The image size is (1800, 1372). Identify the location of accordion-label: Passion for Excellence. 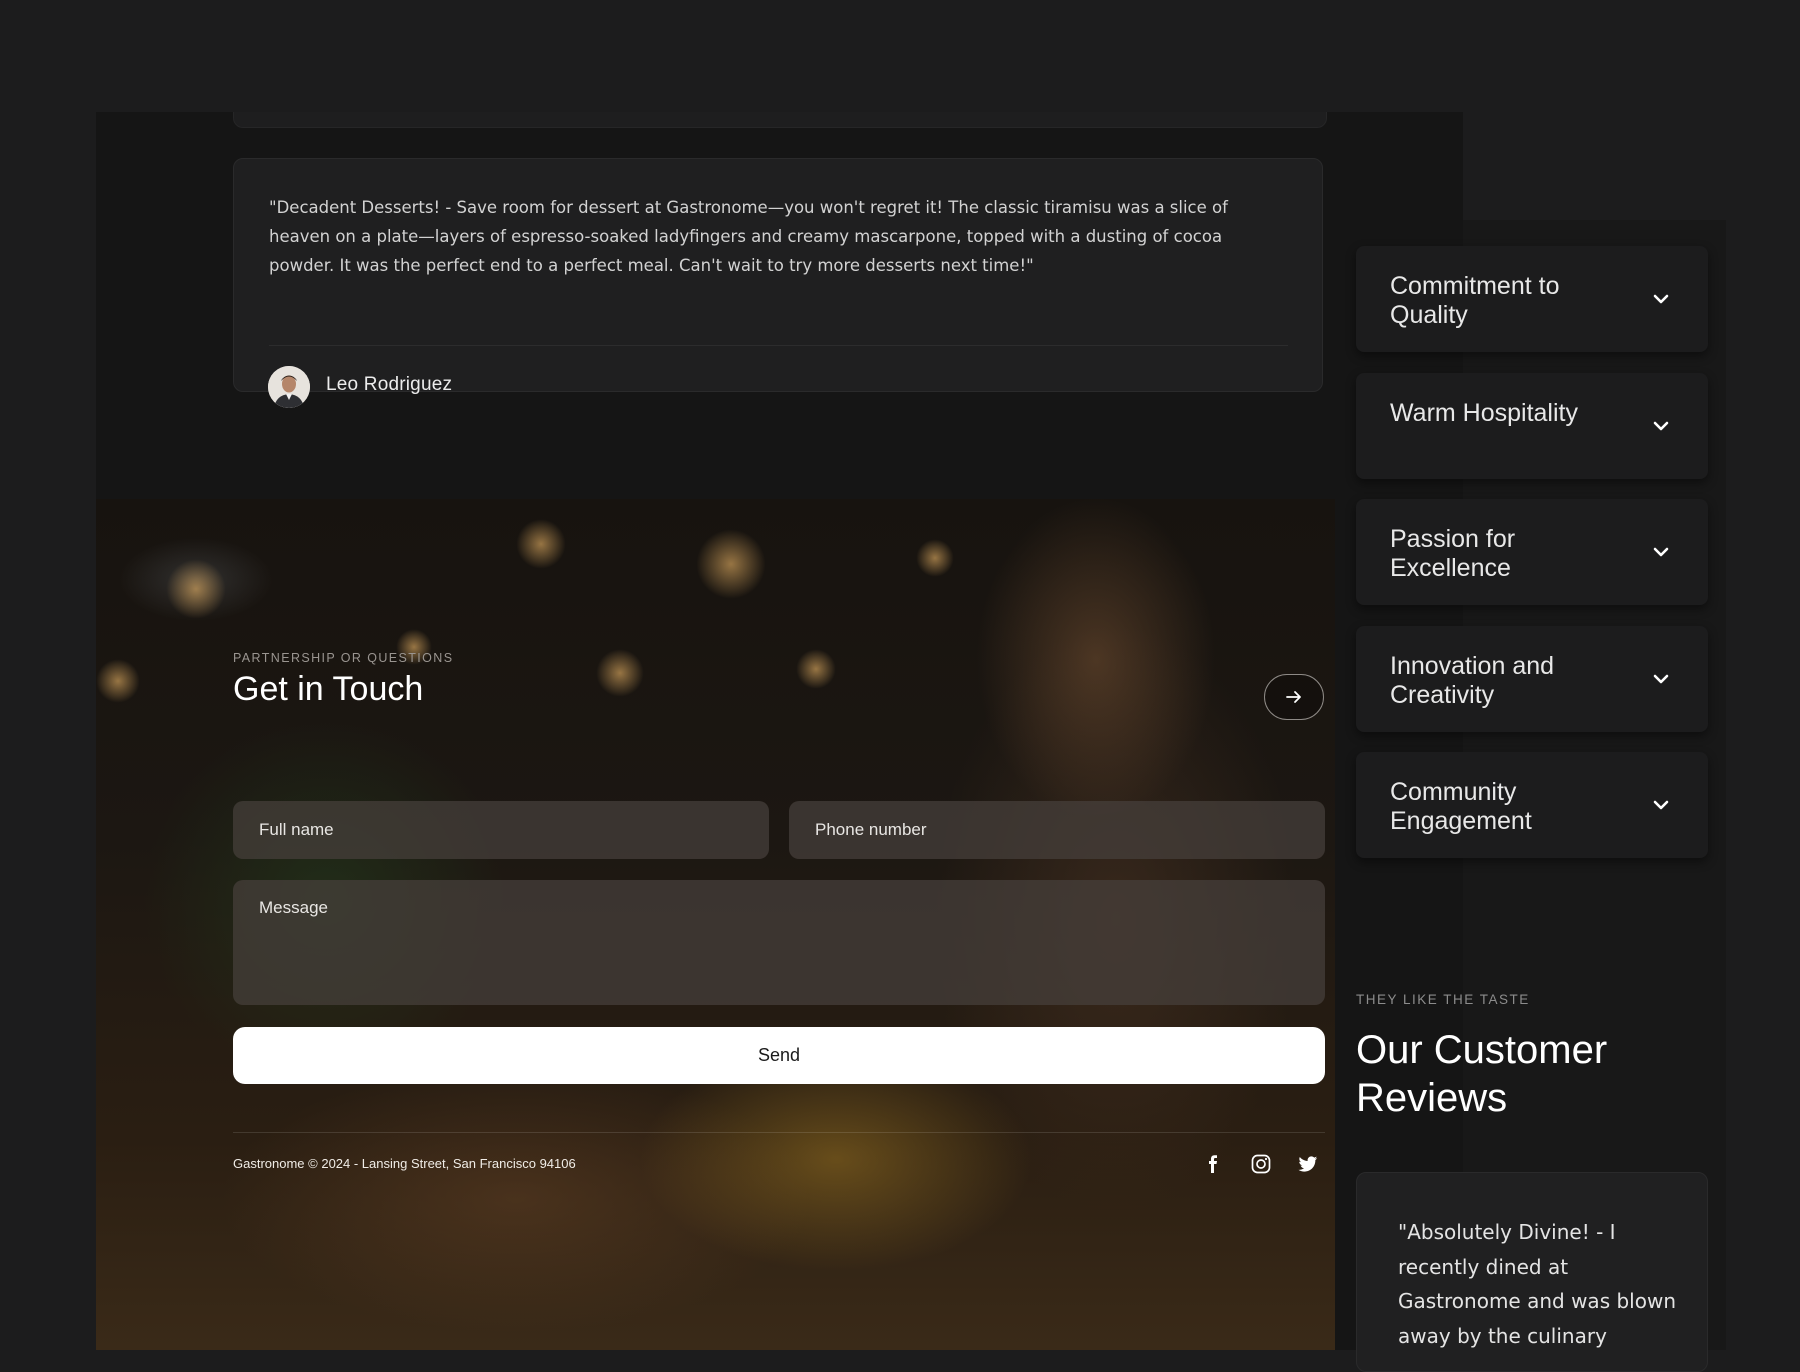
(1453, 553).